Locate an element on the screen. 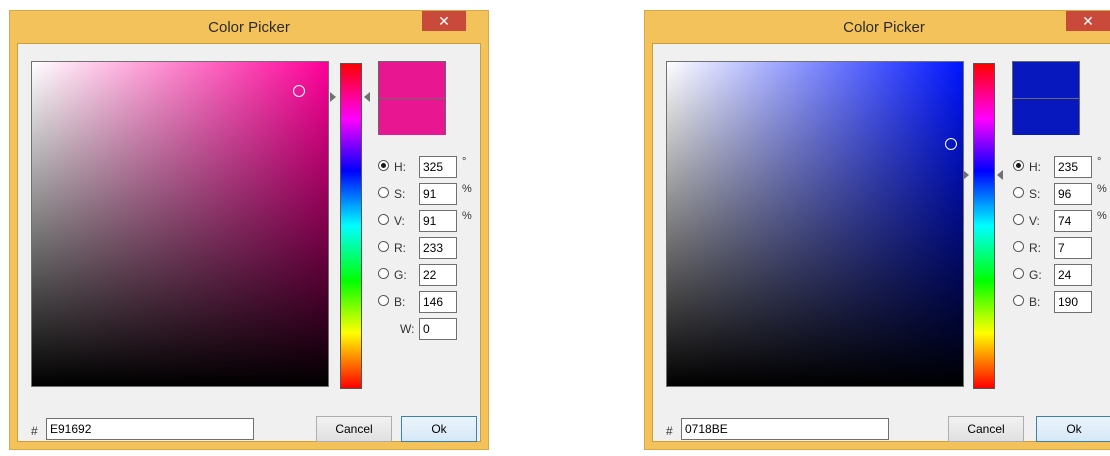  input-s: 91 is located at coordinates (438, 194).